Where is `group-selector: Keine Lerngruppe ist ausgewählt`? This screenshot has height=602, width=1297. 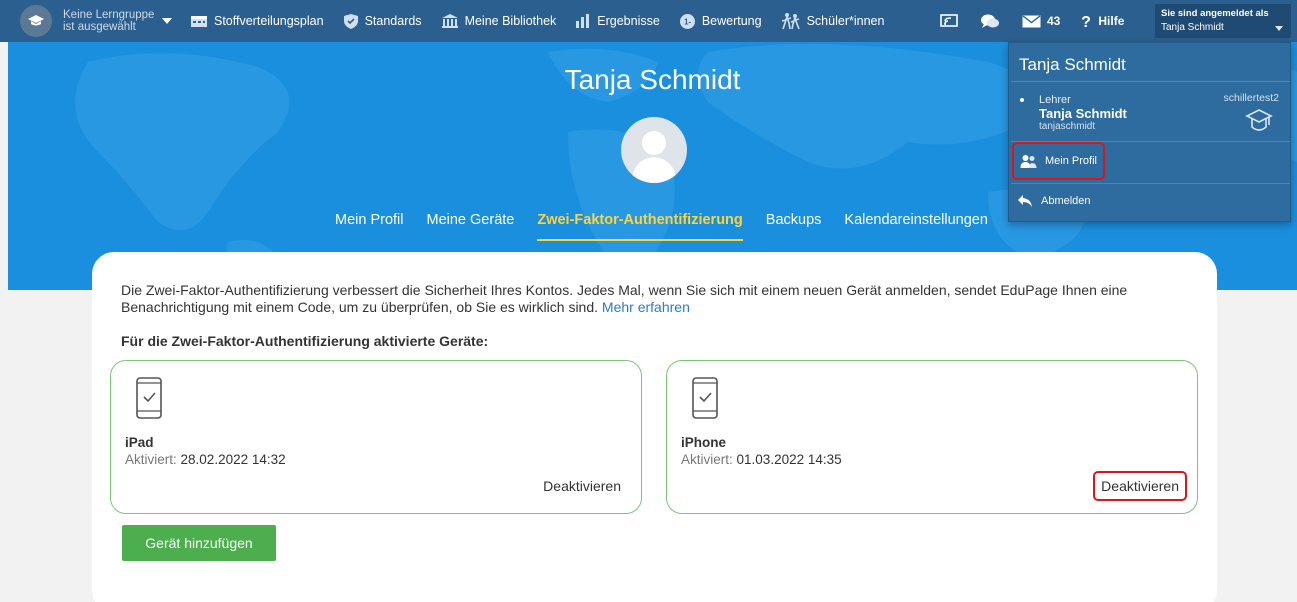 group-selector: Keine Lerngruppe ist ausgewählt is located at coordinates (95, 21).